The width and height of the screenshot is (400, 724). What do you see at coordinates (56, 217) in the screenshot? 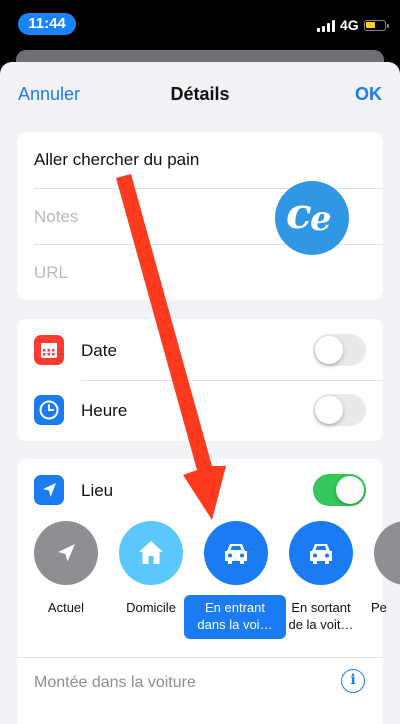
I see `notes-field: Notes` at bounding box center [56, 217].